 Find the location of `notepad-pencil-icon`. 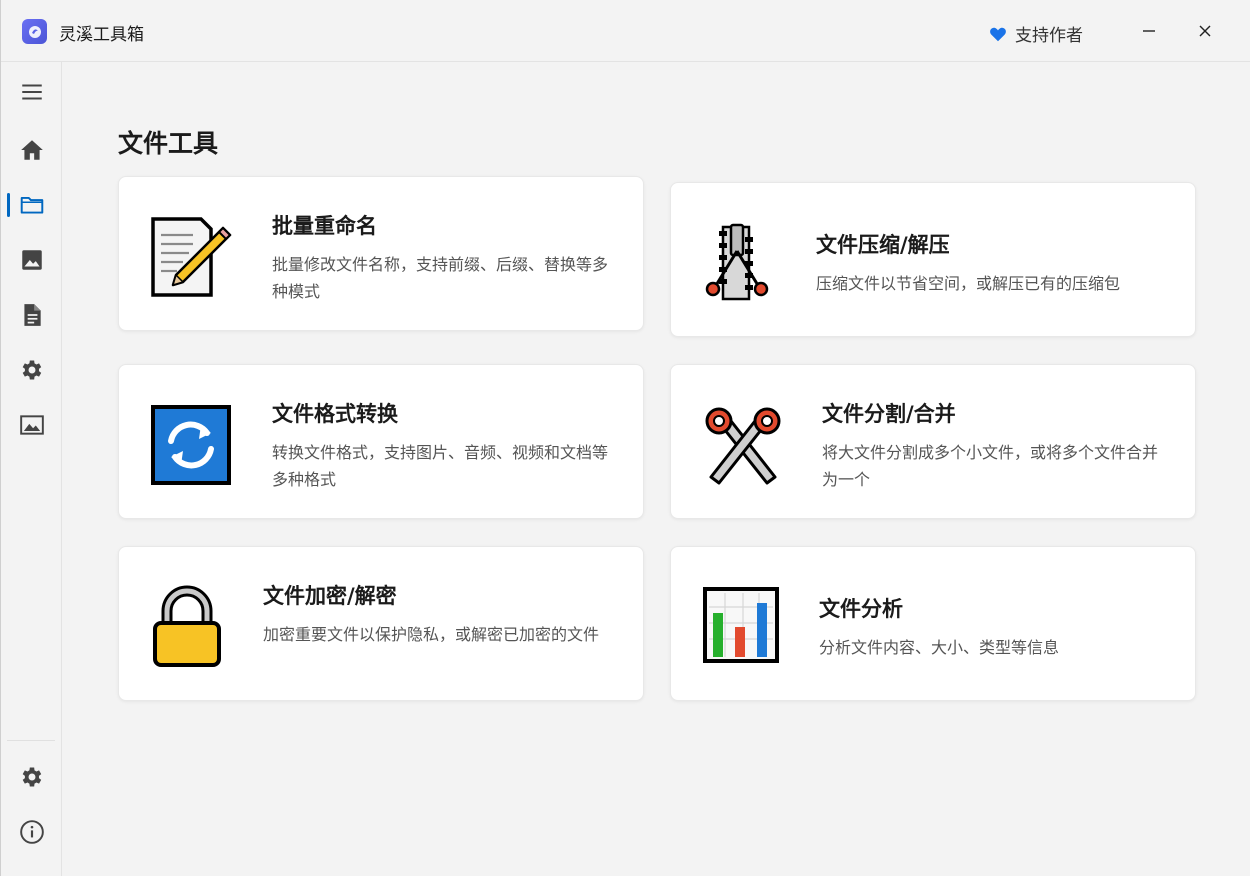

notepad-pencil-icon is located at coordinates (191, 257).